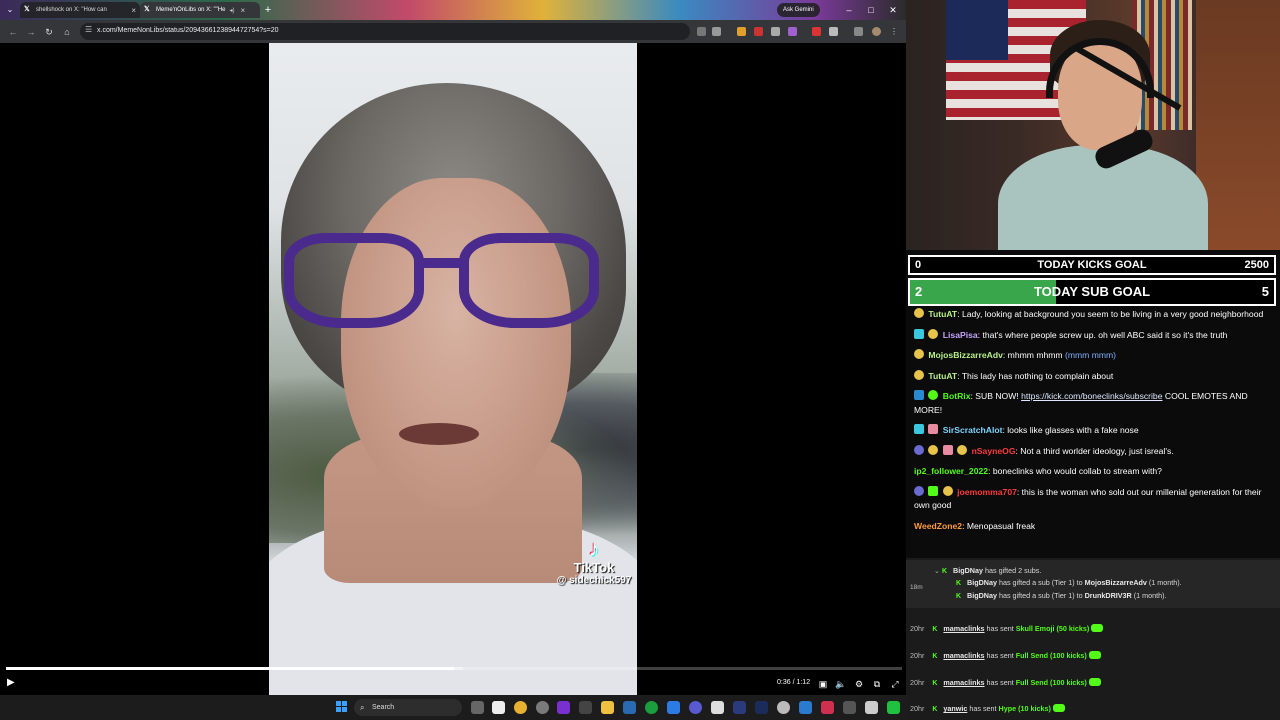 The width and height of the screenshot is (1280, 720). I want to click on x-logo-icon: 𝕏, so click(147, 9).